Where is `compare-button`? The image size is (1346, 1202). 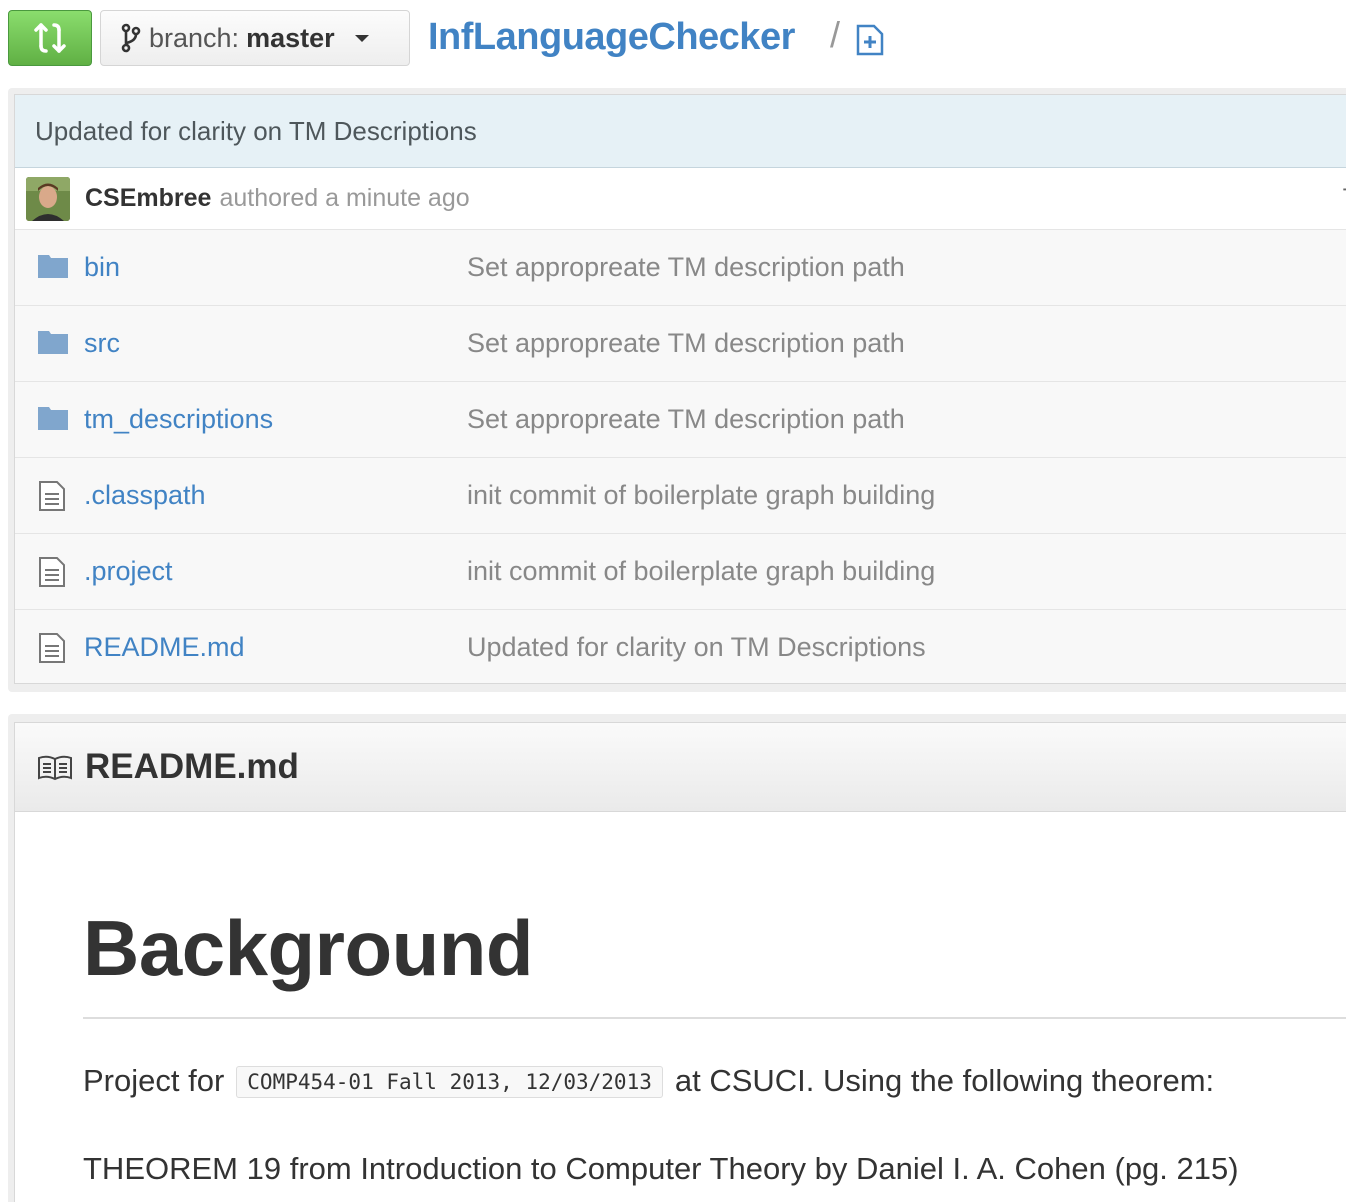 compare-button is located at coordinates (50, 38).